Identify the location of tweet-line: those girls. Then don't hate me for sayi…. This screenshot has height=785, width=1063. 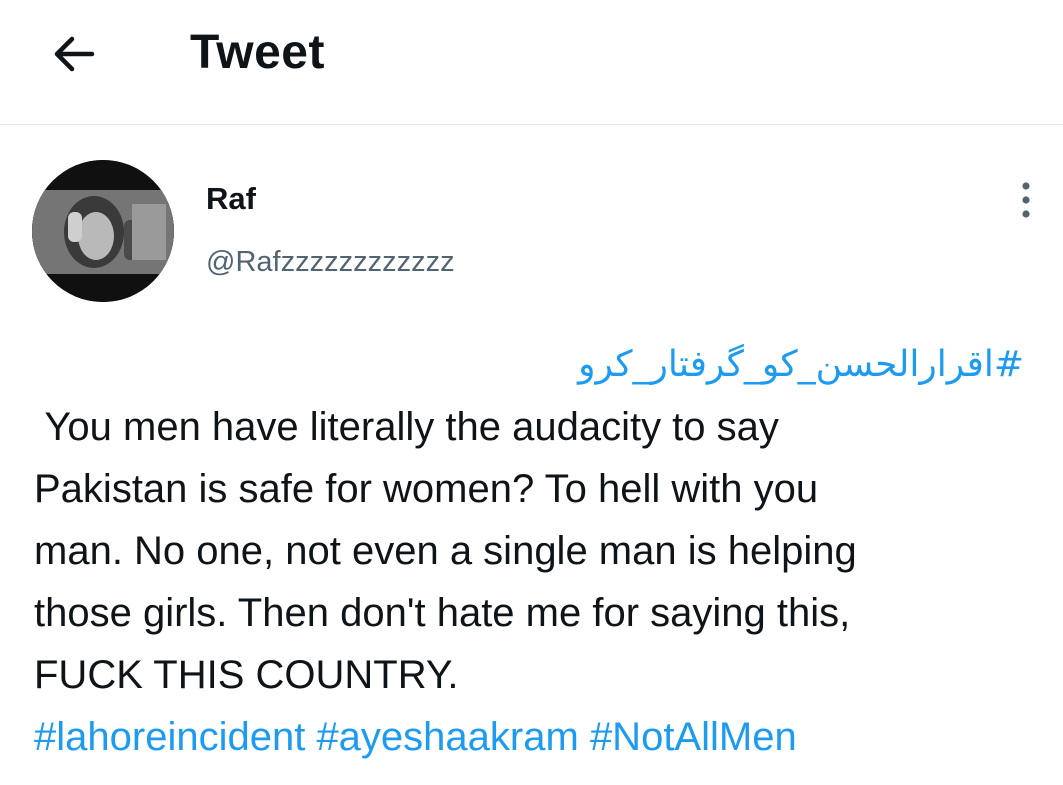
(442, 613).